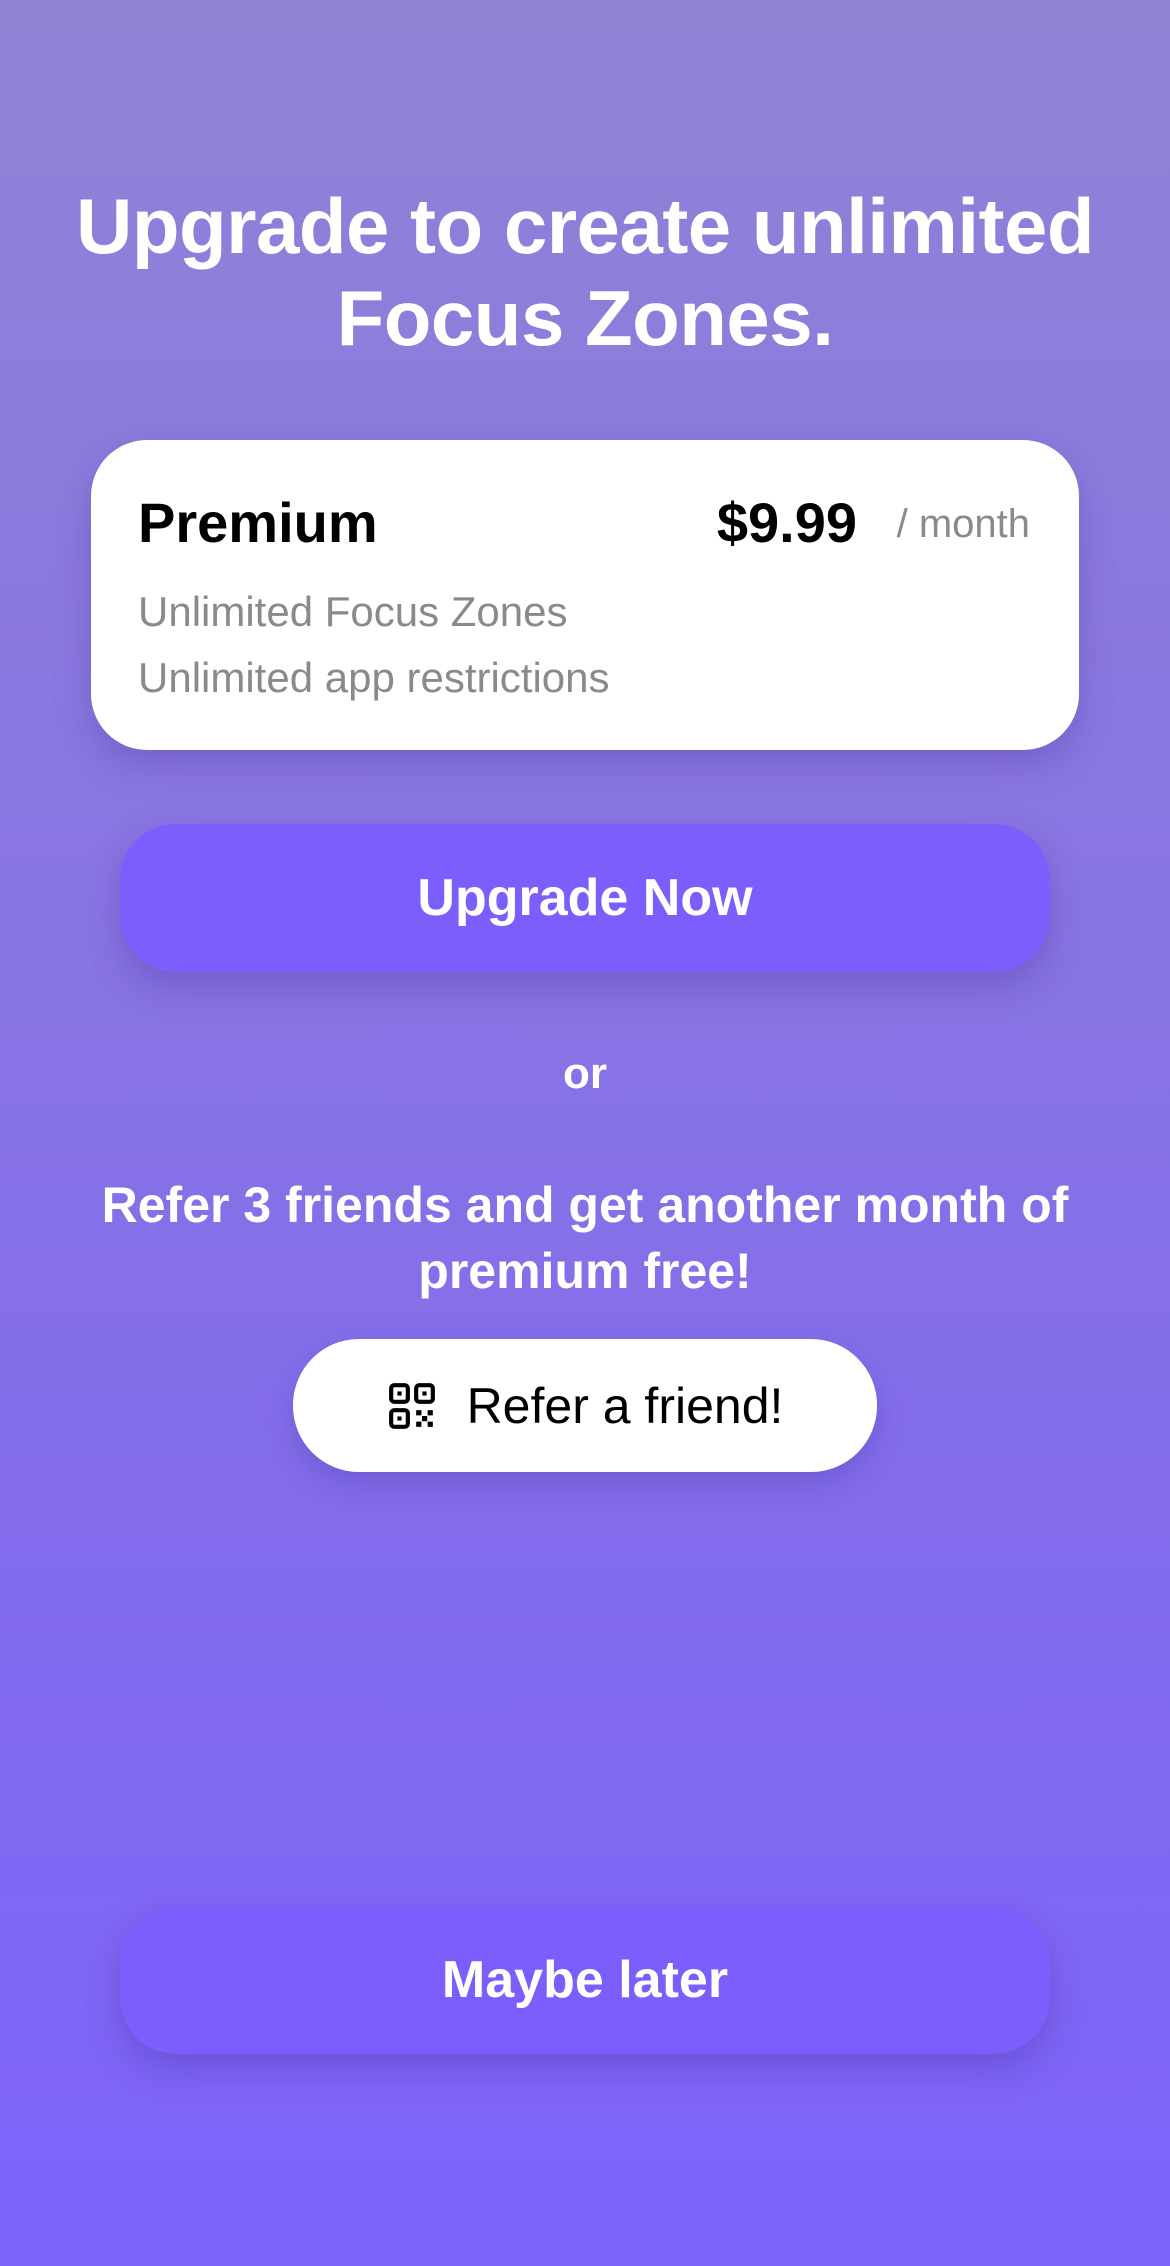 The width and height of the screenshot is (1170, 2266). What do you see at coordinates (963, 524) in the screenshot?
I see `plan-period: / month` at bounding box center [963, 524].